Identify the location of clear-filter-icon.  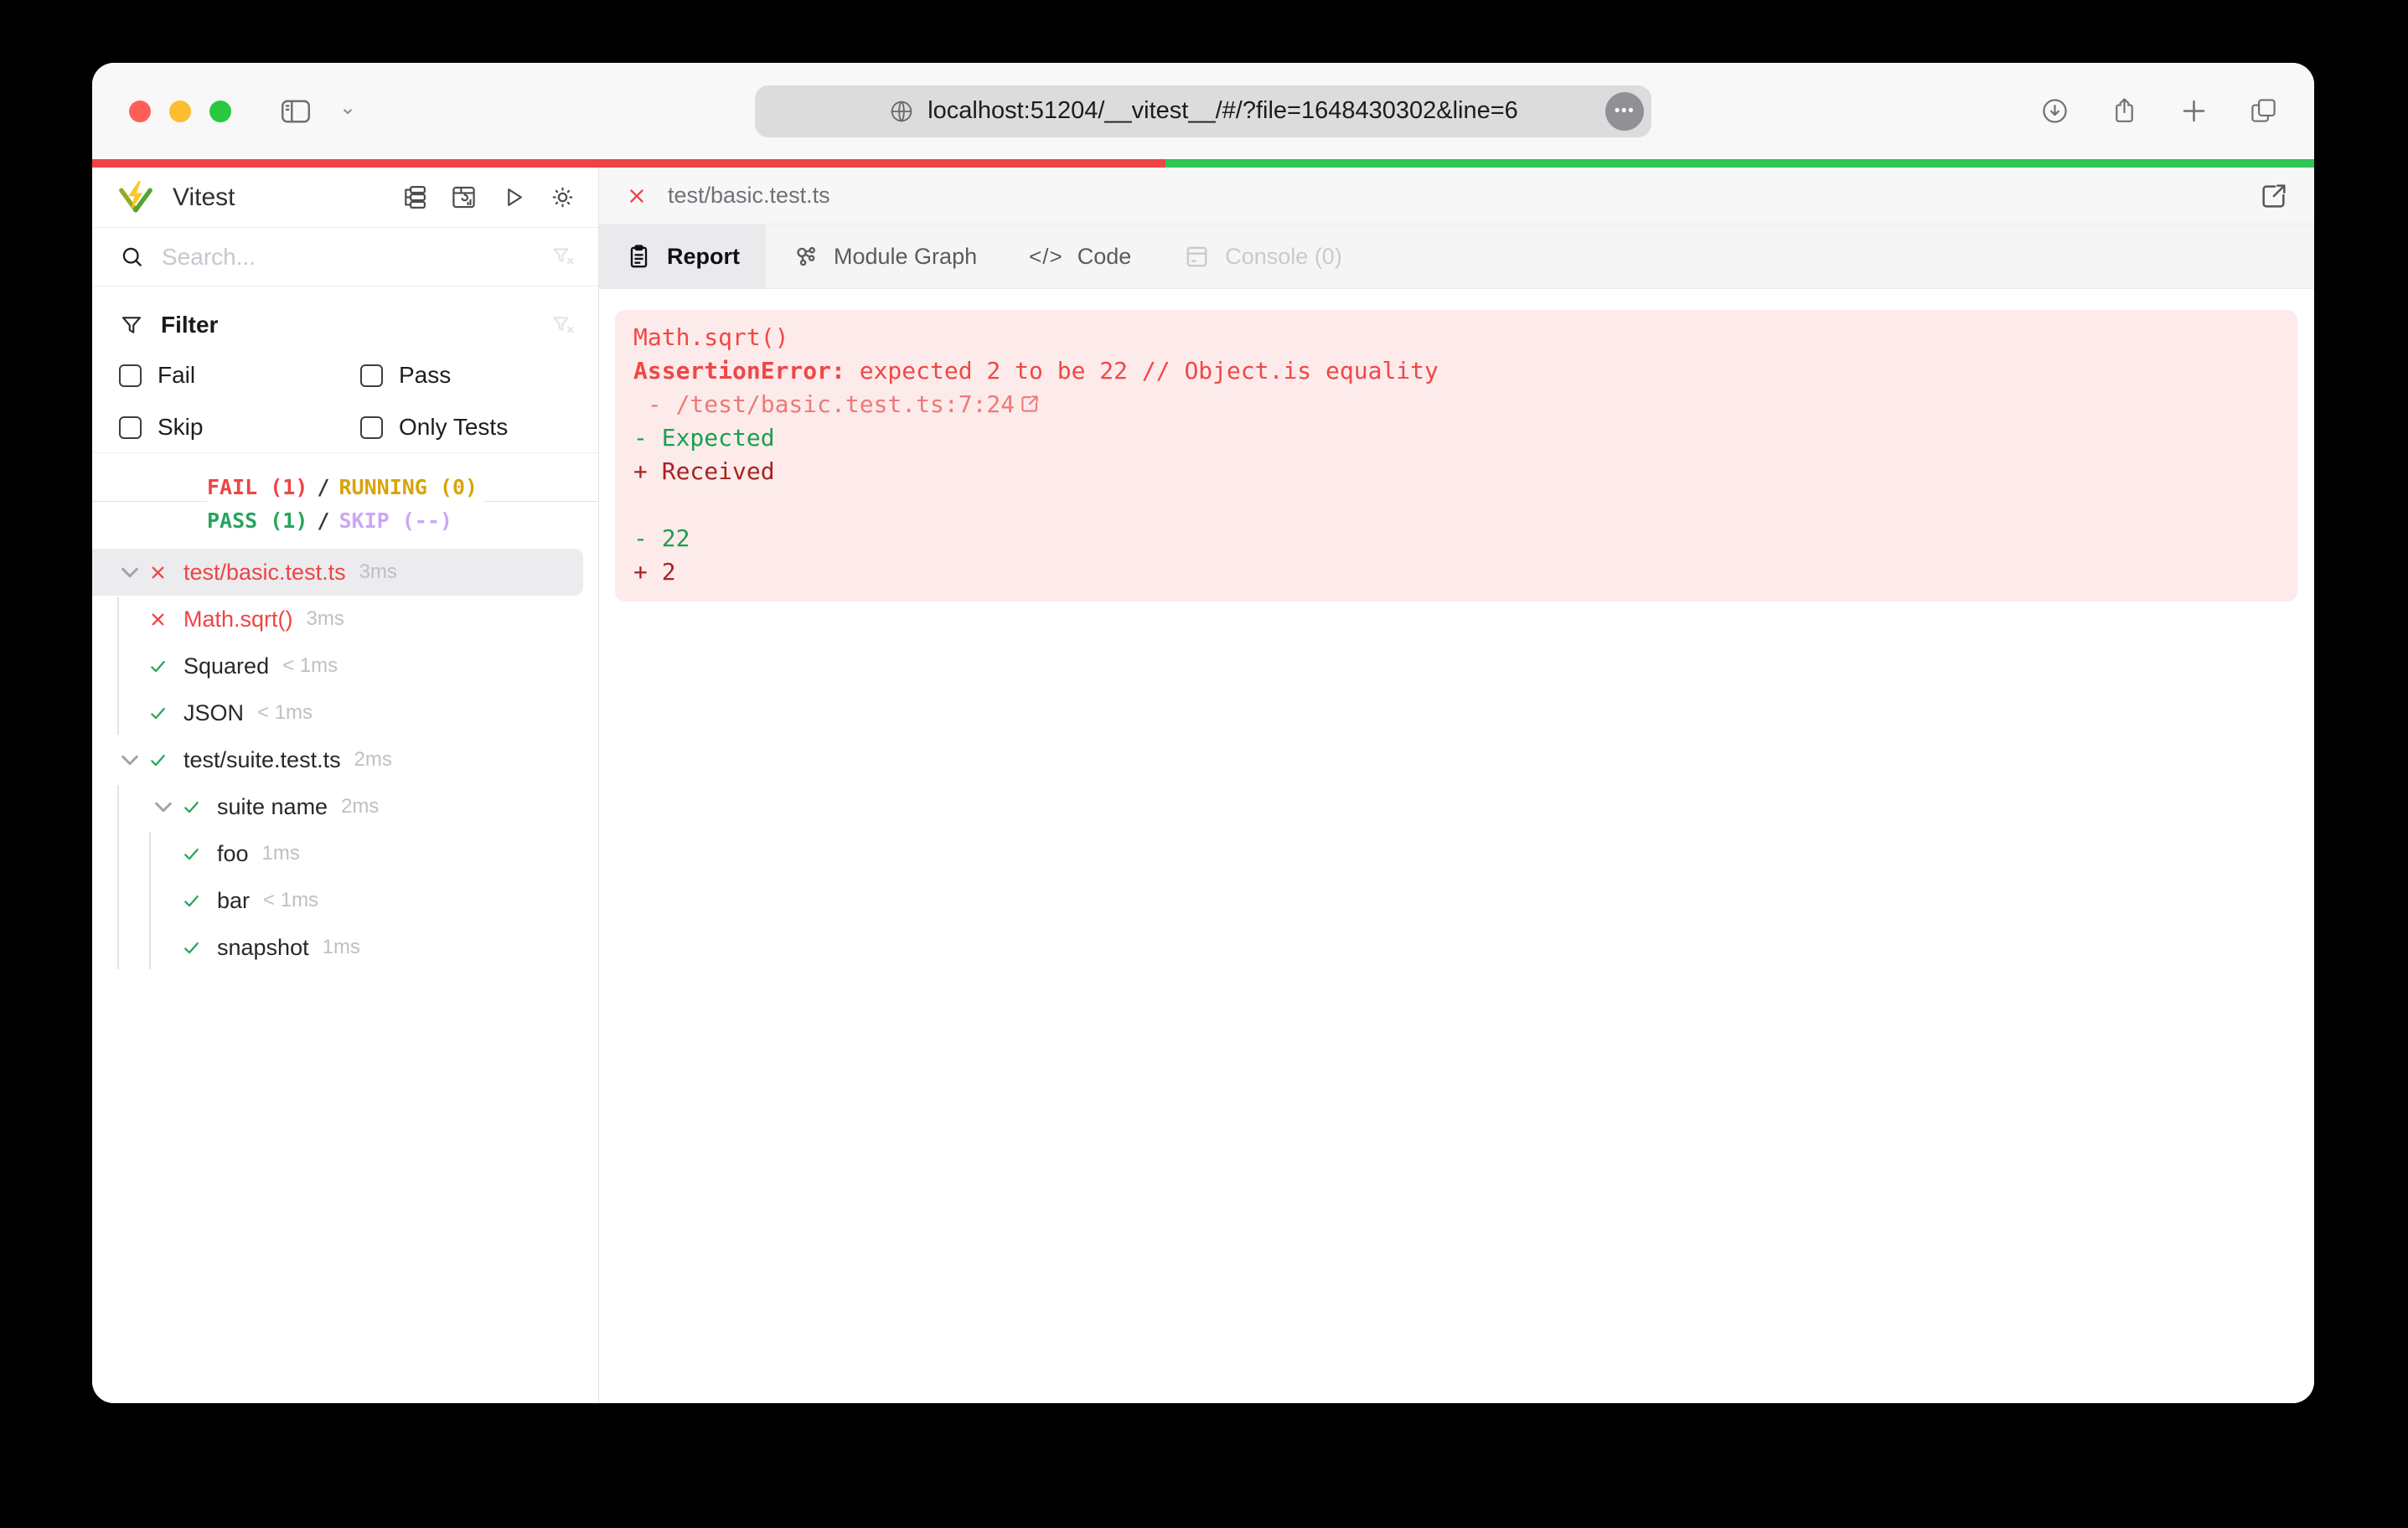
(563, 325).